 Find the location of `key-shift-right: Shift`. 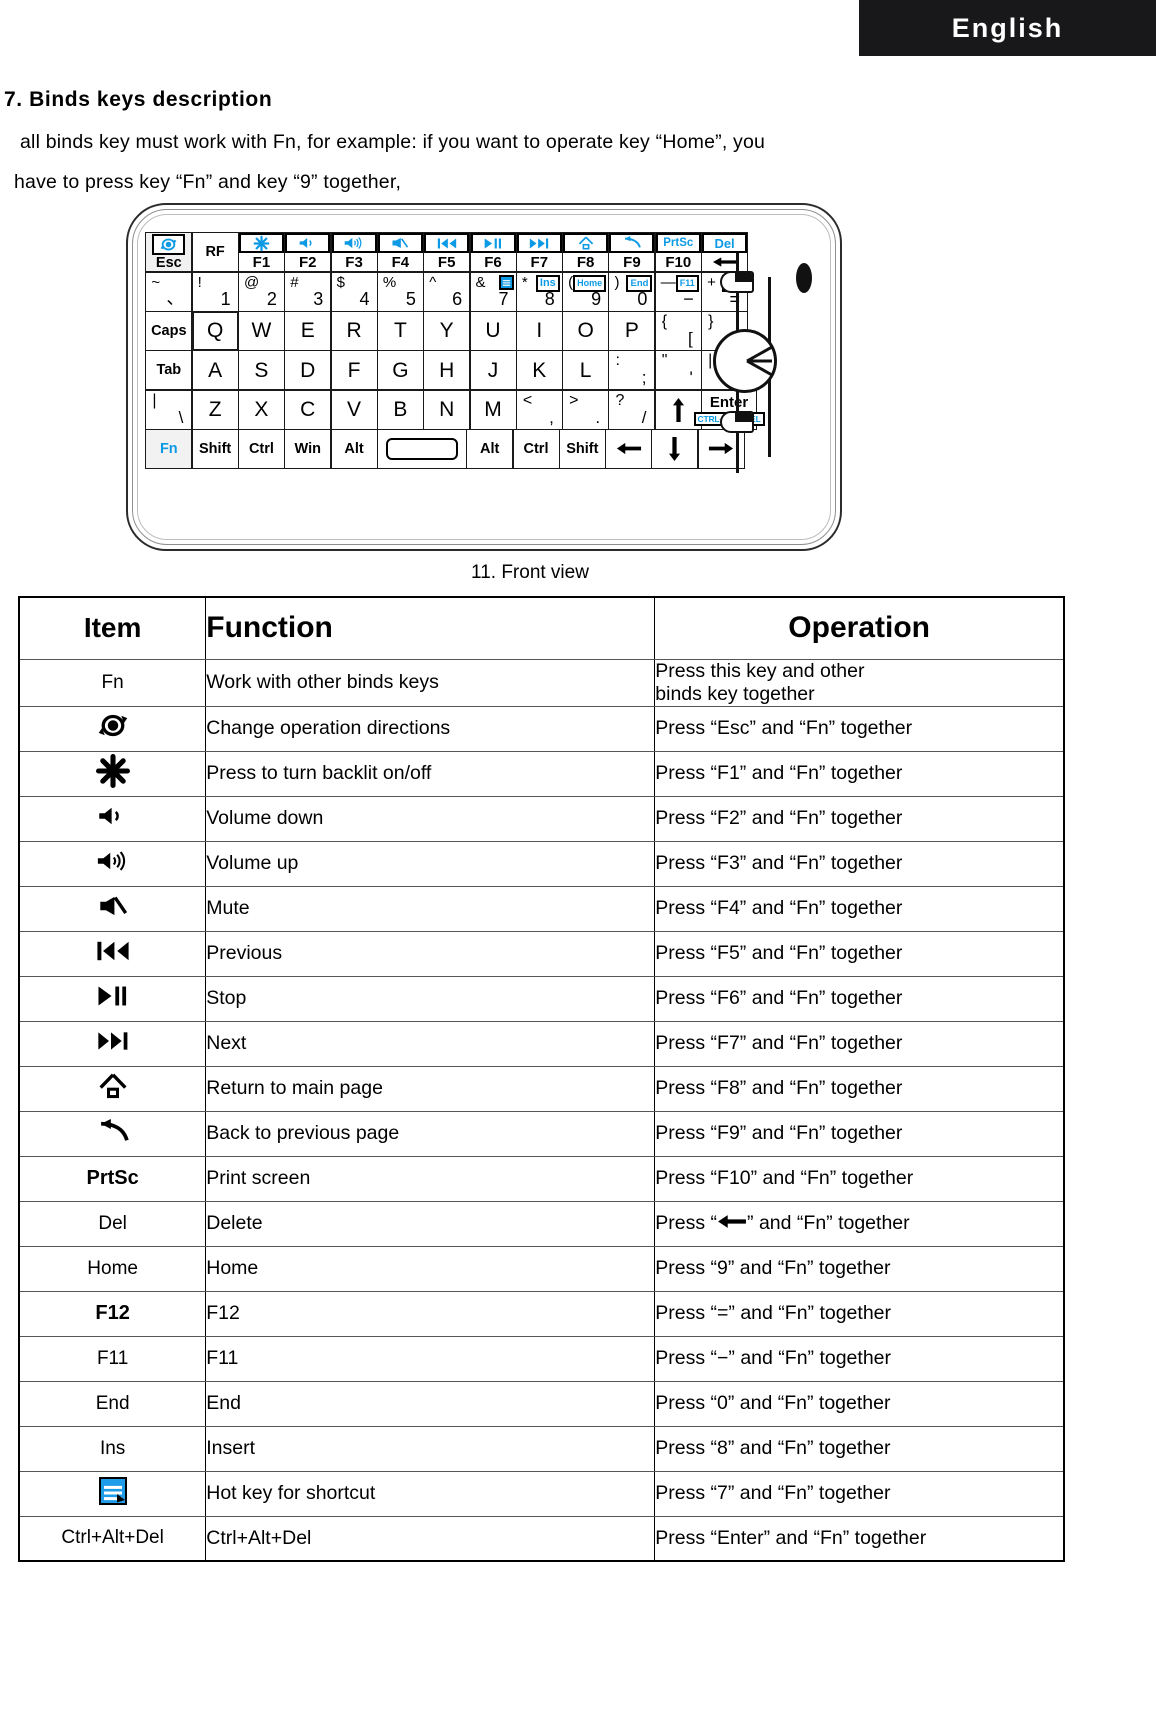

key-shift-right: Shift is located at coordinates (582, 448).